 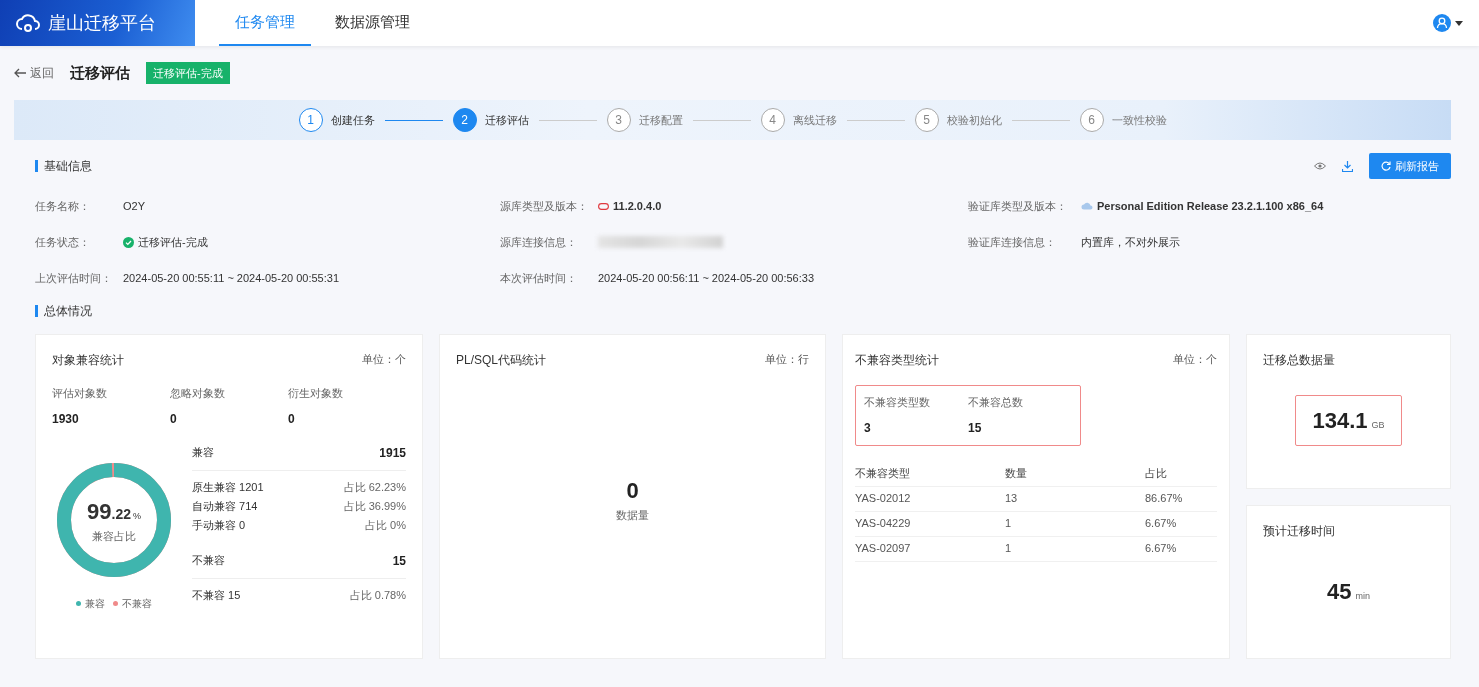 What do you see at coordinates (787, 359) in the screenshot?
I see `unit-label: 单位：行` at bounding box center [787, 359].